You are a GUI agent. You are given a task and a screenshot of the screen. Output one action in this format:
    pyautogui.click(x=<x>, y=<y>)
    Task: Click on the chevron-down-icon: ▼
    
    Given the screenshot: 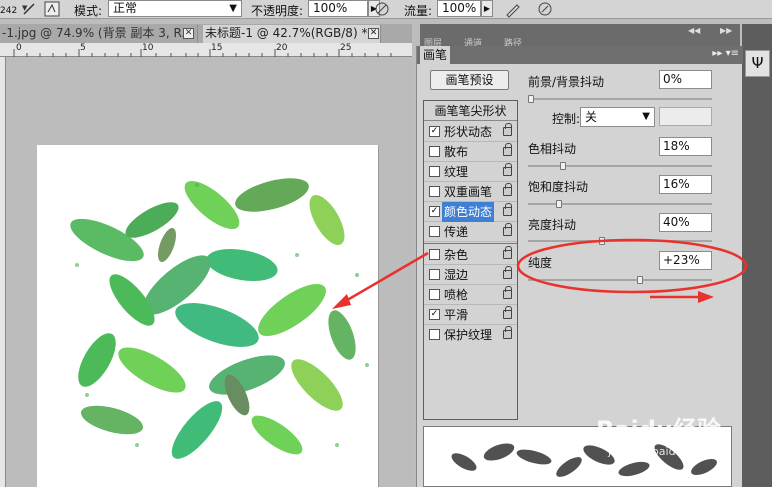 What is the action you would take?
    pyautogui.click(x=646, y=116)
    